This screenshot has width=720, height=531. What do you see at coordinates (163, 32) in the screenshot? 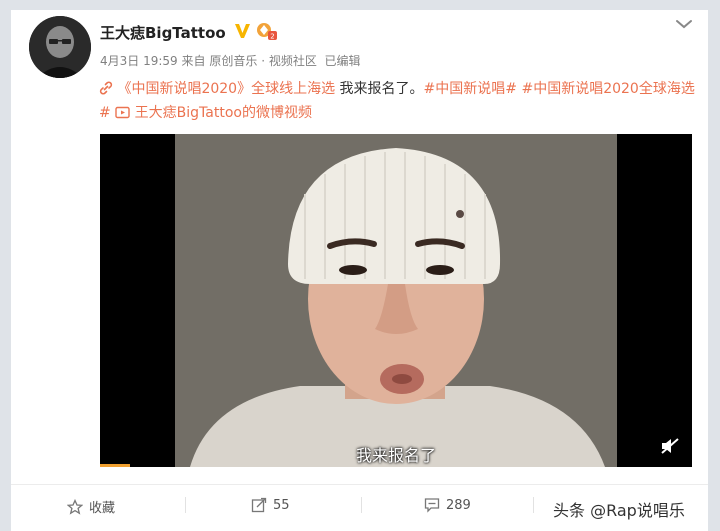
I see `username: 王大痣BigTattoo` at bounding box center [163, 32].